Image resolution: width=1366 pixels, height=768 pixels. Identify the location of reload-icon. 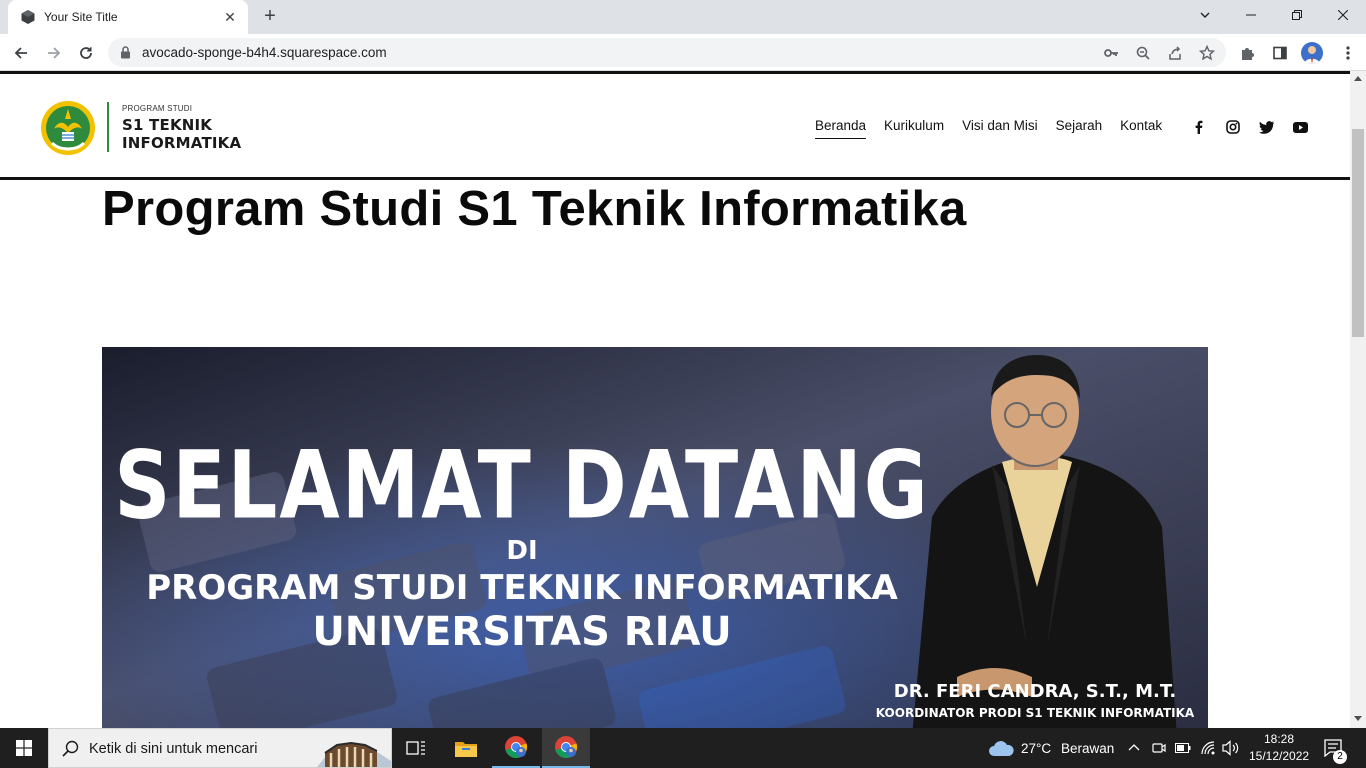
(86, 53).